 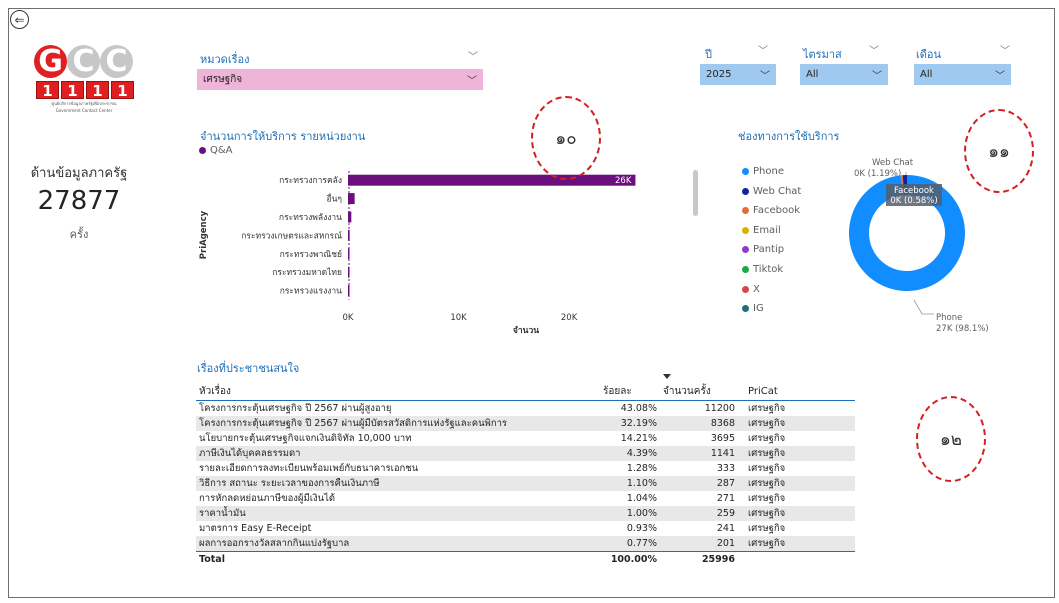 I want to click on percent-cell: 1.28%, so click(x=641, y=468).